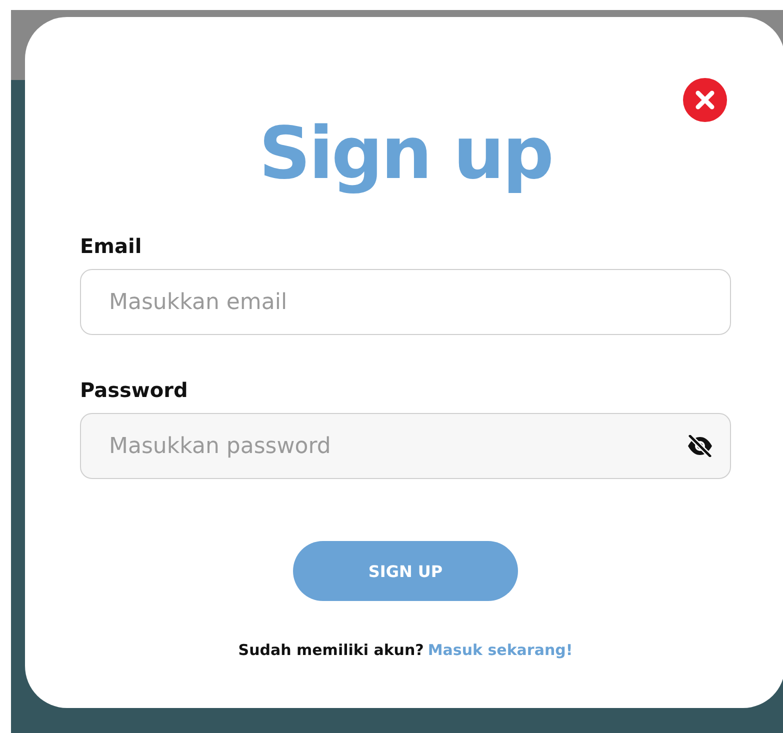  What do you see at coordinates (405, 153) in the screenshot?
I see `dialog-title: Sign up` at bounding box center [405, 153].